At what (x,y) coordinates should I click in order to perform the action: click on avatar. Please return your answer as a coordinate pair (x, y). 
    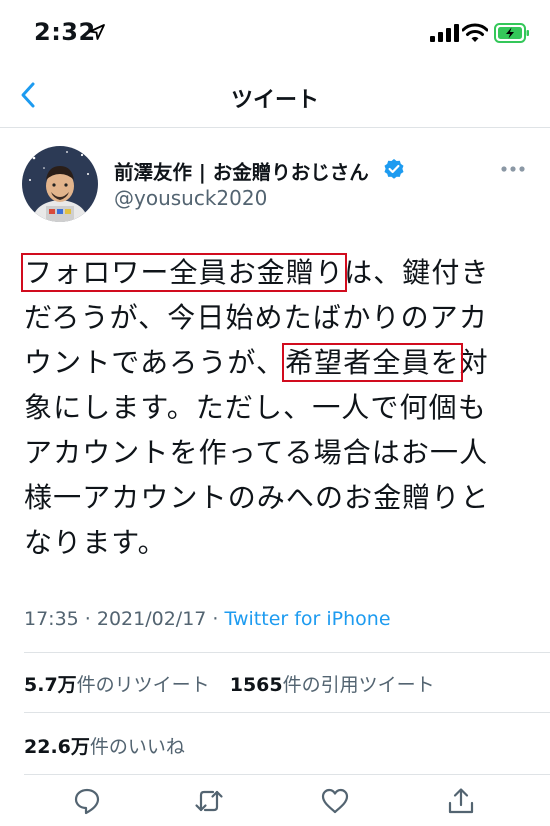
    Looking at the image, I should click on (60, 184).